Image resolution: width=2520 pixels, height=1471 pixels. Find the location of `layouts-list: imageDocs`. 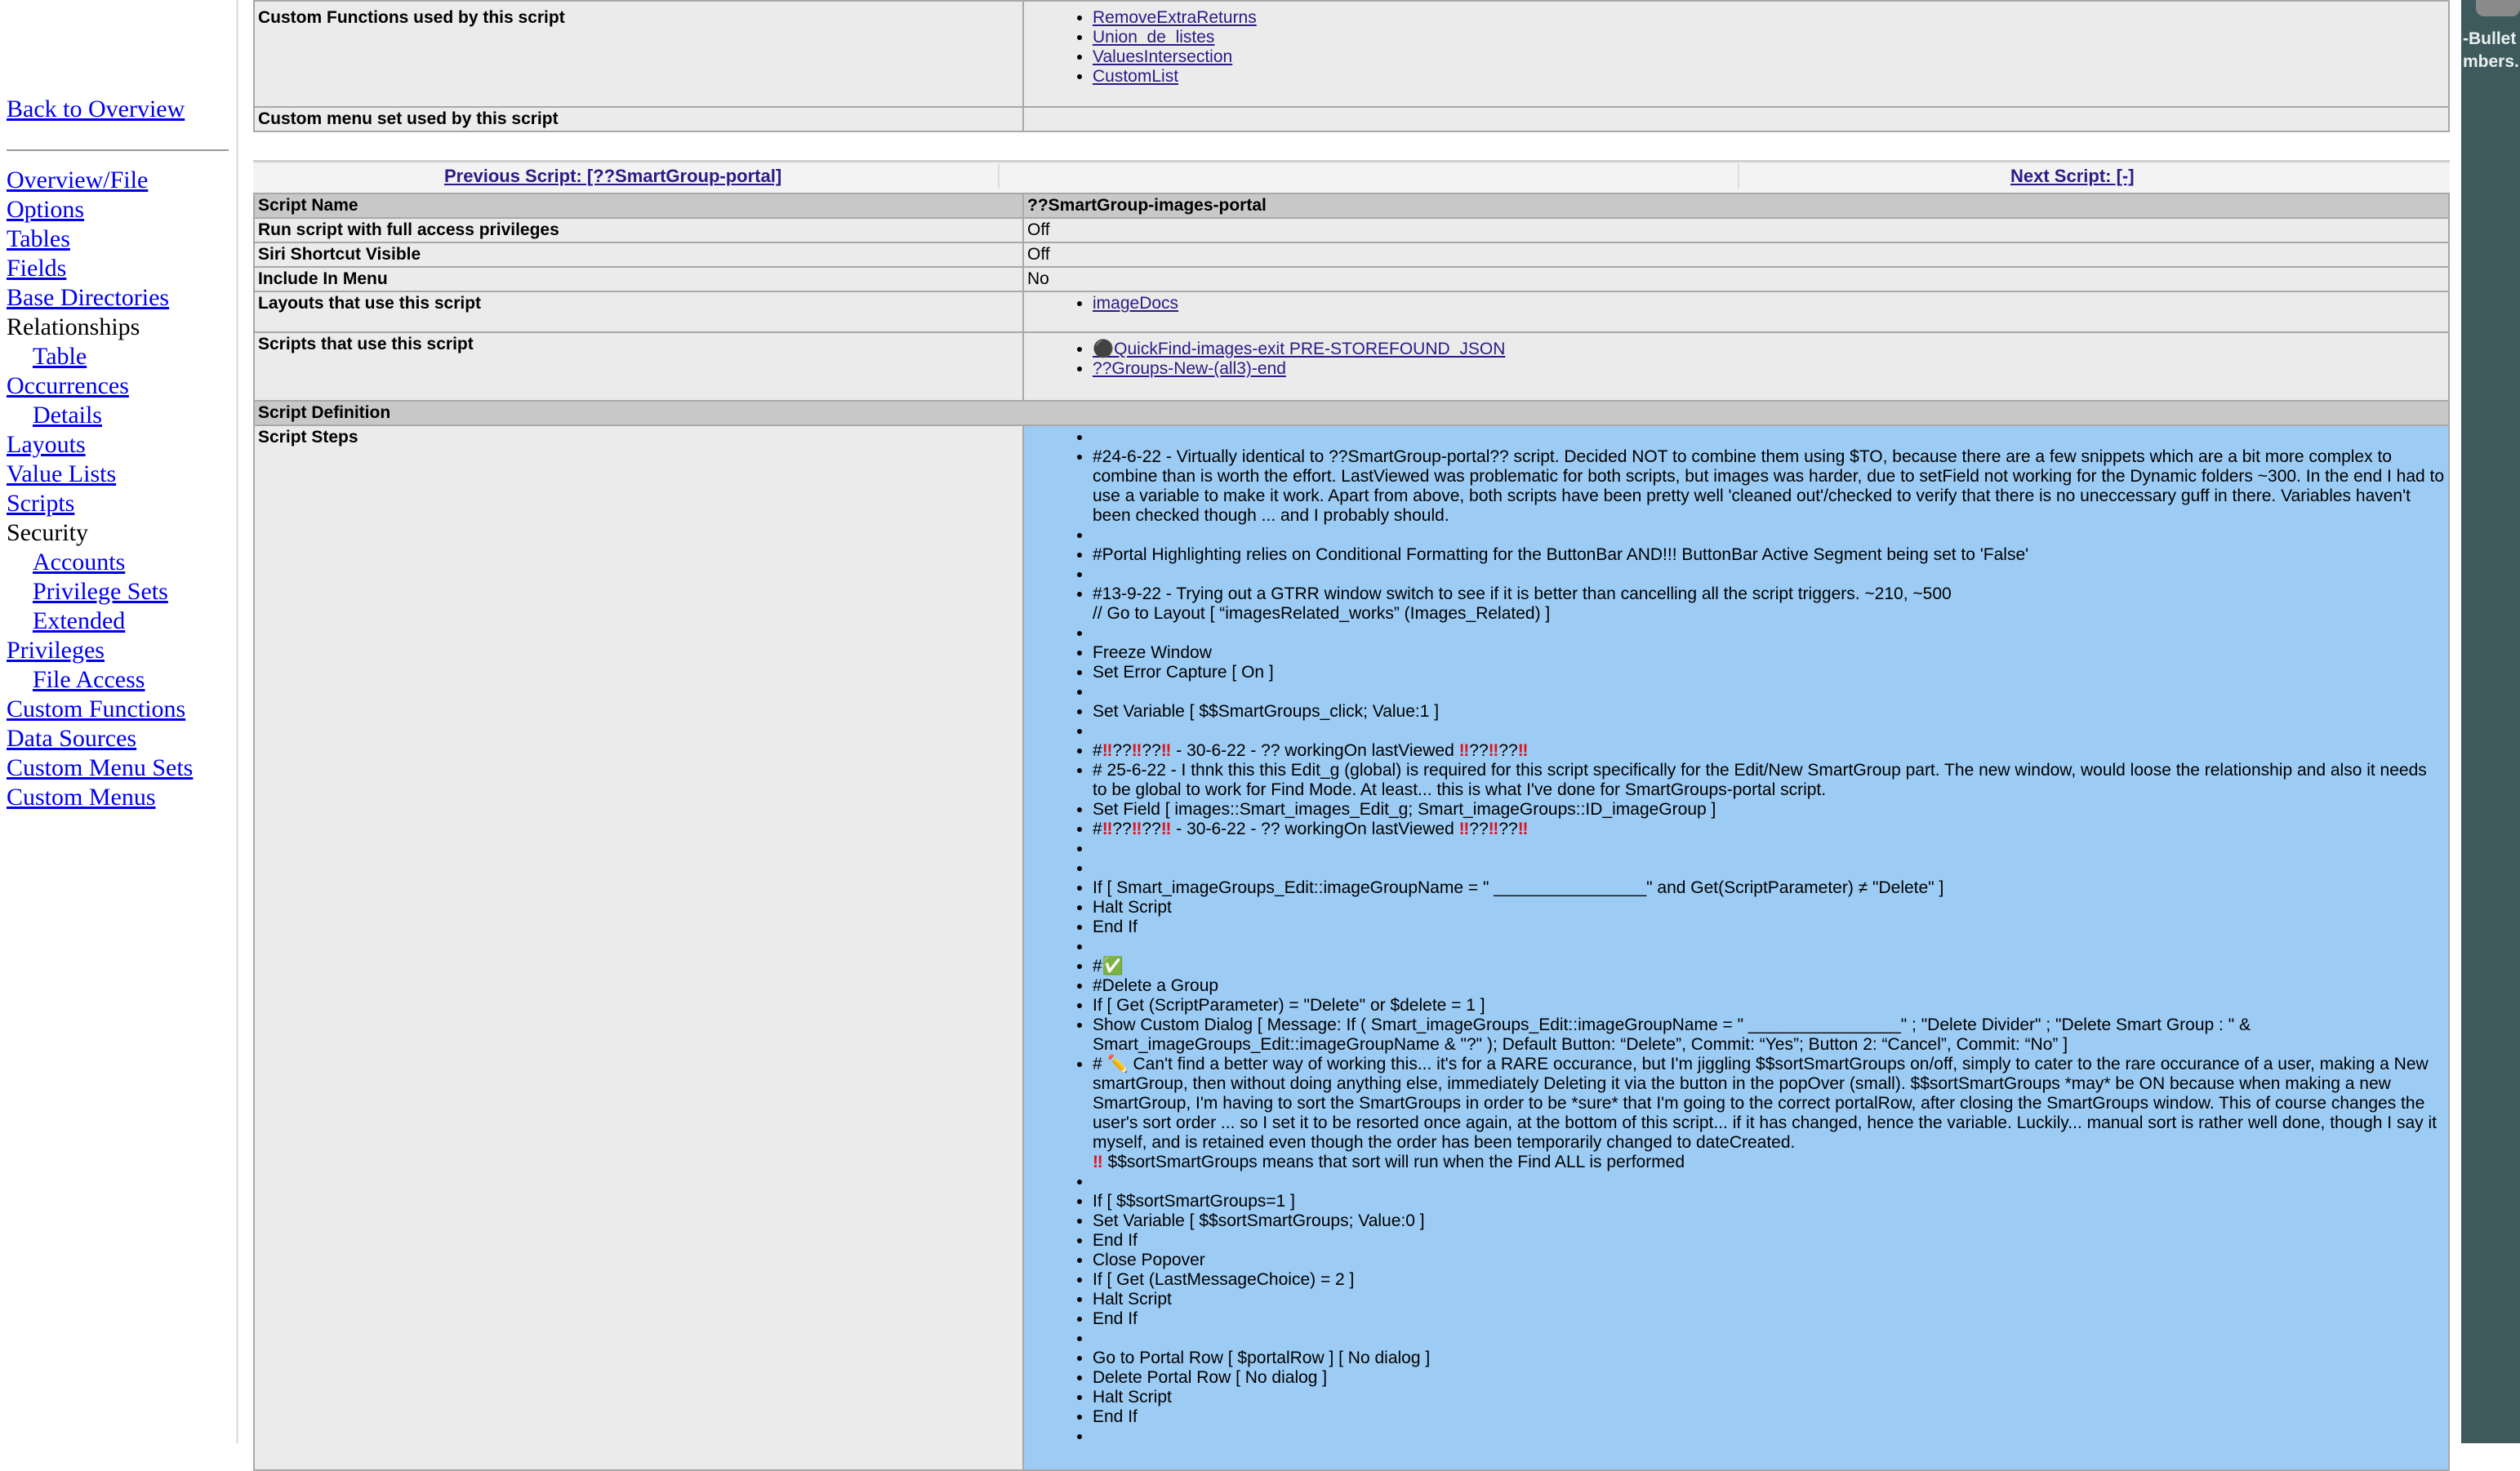

layouts-list: imageDocs is located at coordinates (1736, 303).